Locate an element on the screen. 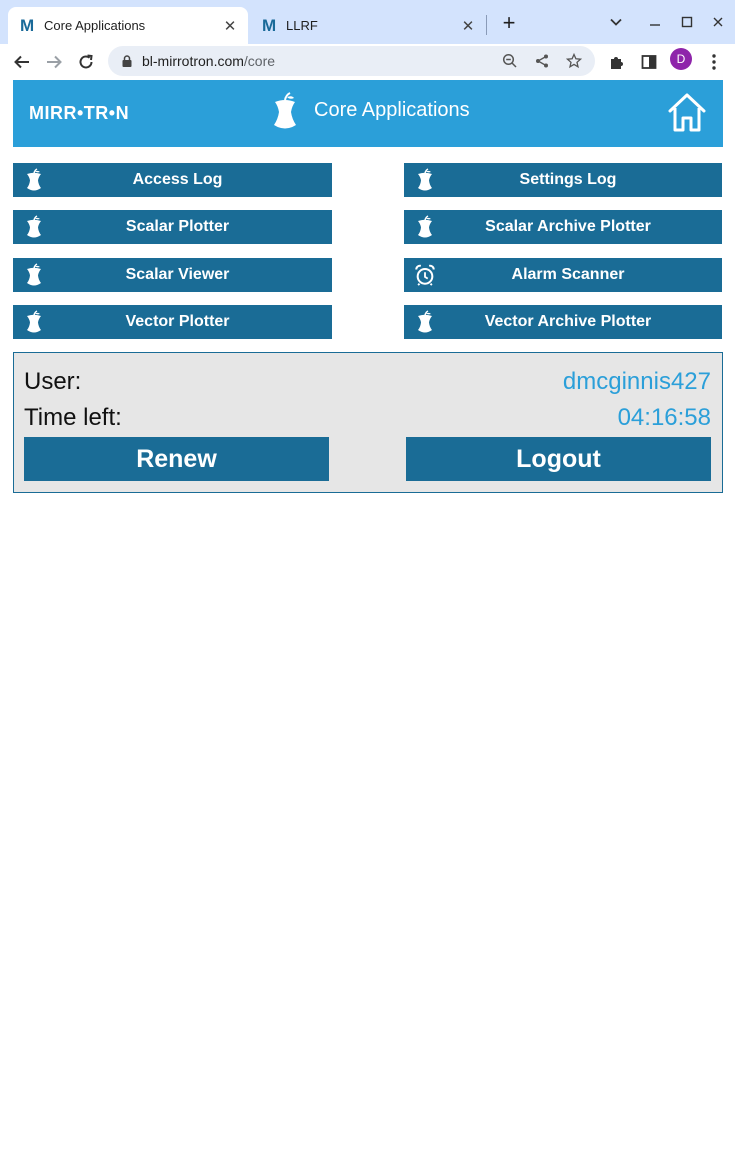 The image size is (735, 1160). vector-archive-plotter-button: Vector Archive Plotter is located at coordinates (563, 322).